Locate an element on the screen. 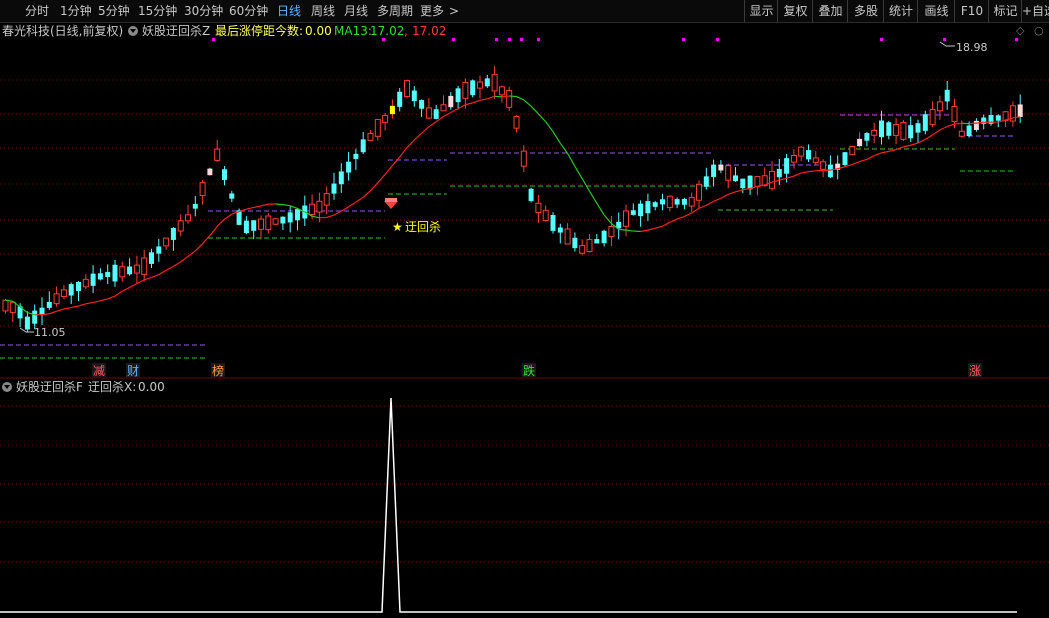  high-price-label: 18.98 is located at coordinates (972, 47).